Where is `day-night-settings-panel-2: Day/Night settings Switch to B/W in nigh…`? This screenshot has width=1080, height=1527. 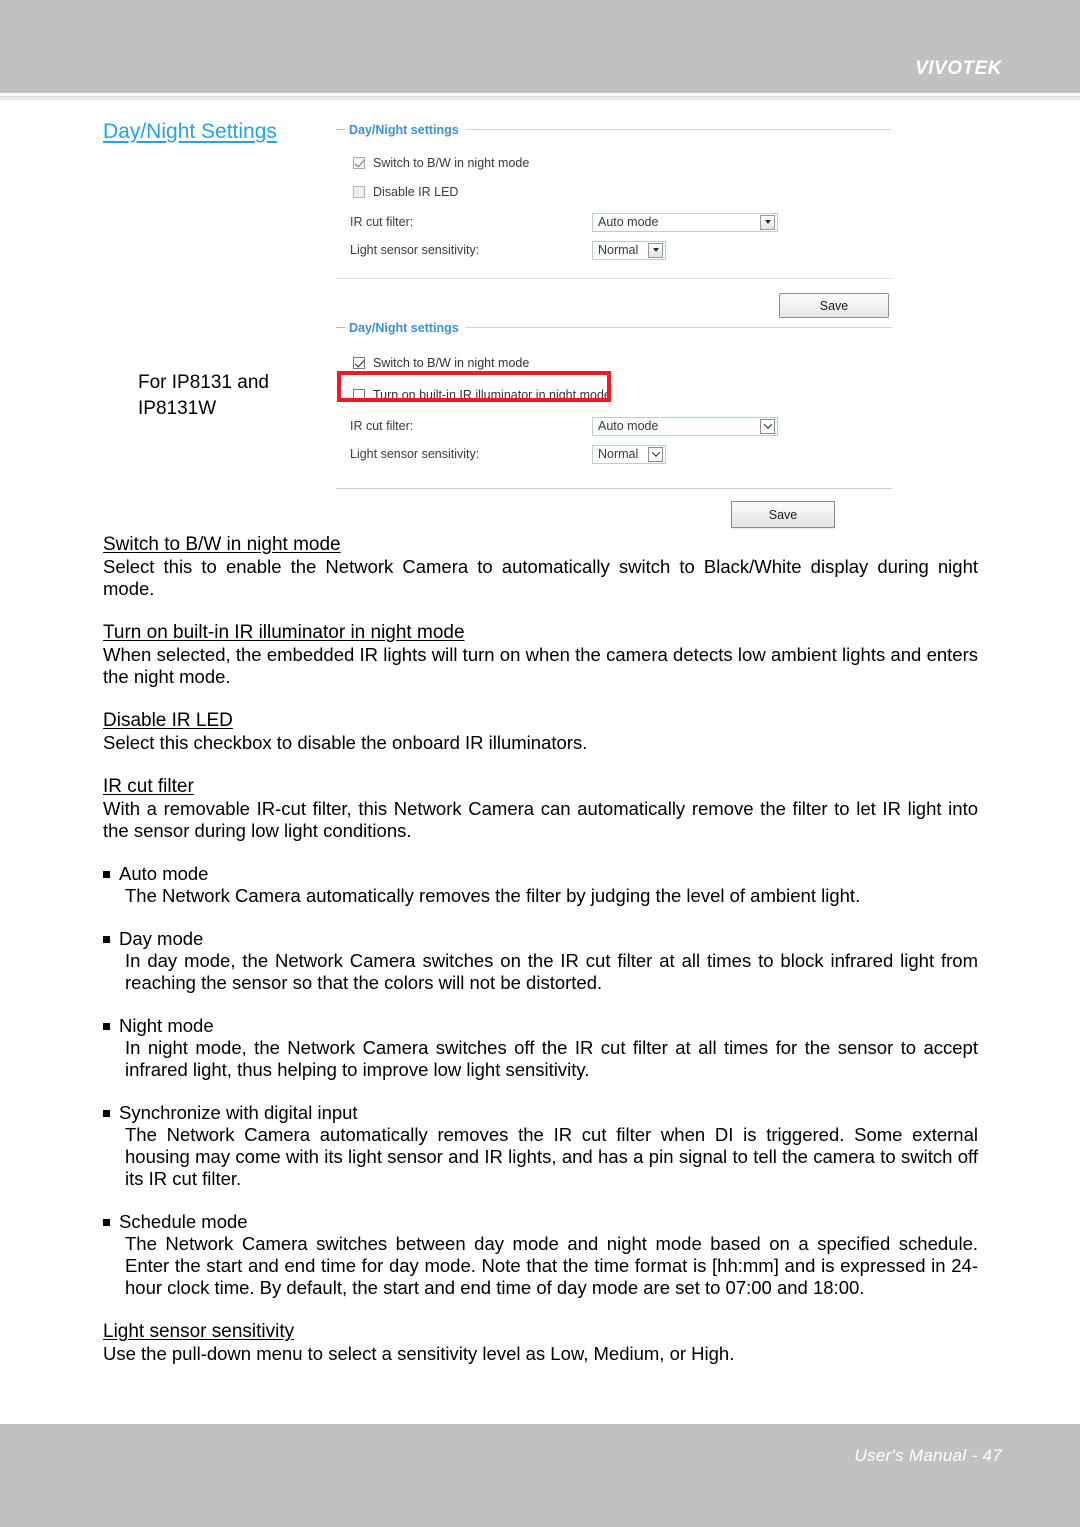 day-night-settings-panel-2: Day/Night settings Switch to B/W in nigh… is located at coordinates (614, 423).